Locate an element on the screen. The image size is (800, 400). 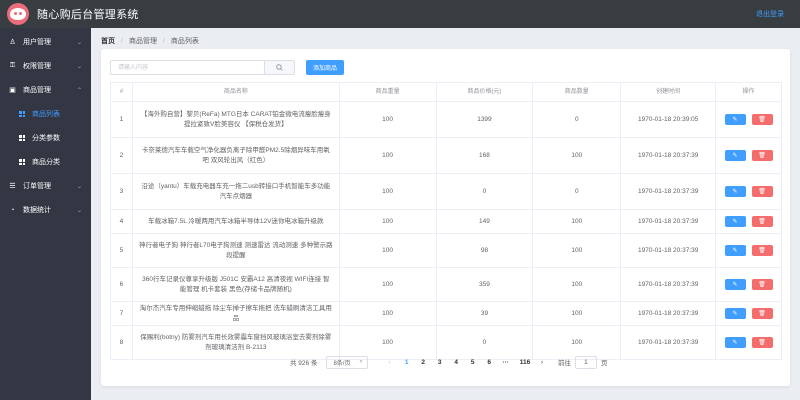
table-cell-price: 39 is located at coordinates (485, 313).